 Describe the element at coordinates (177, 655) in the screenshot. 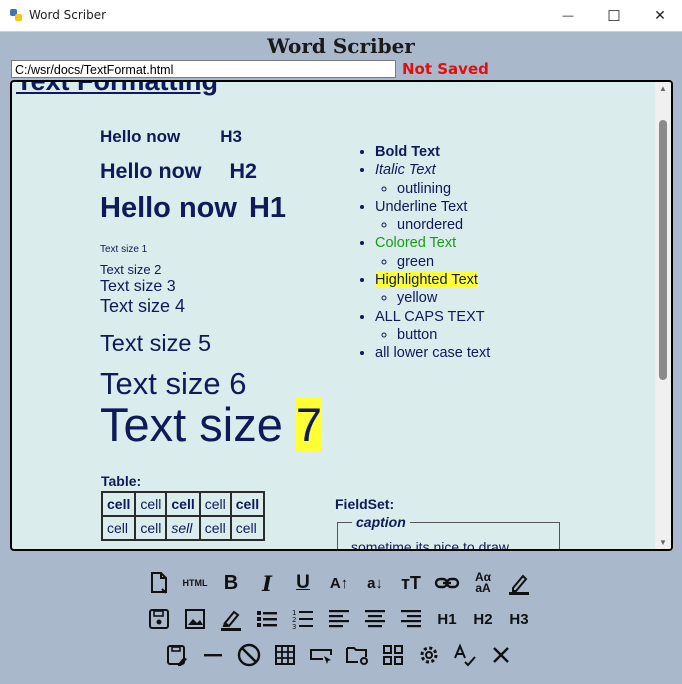

I see `save-as-icon` at that location.